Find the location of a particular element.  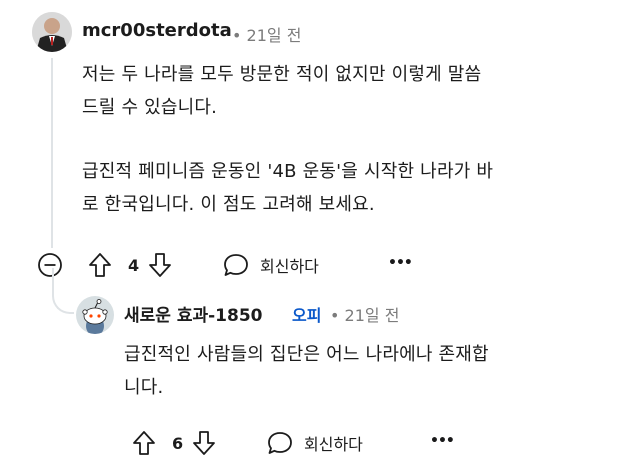

snoo-avatar-icon is located at coordinates (95, 316).